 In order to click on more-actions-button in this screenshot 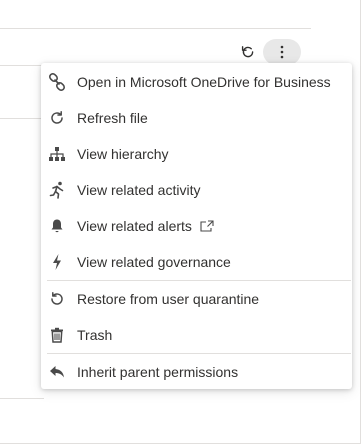, I will do `click(282, 52)`.